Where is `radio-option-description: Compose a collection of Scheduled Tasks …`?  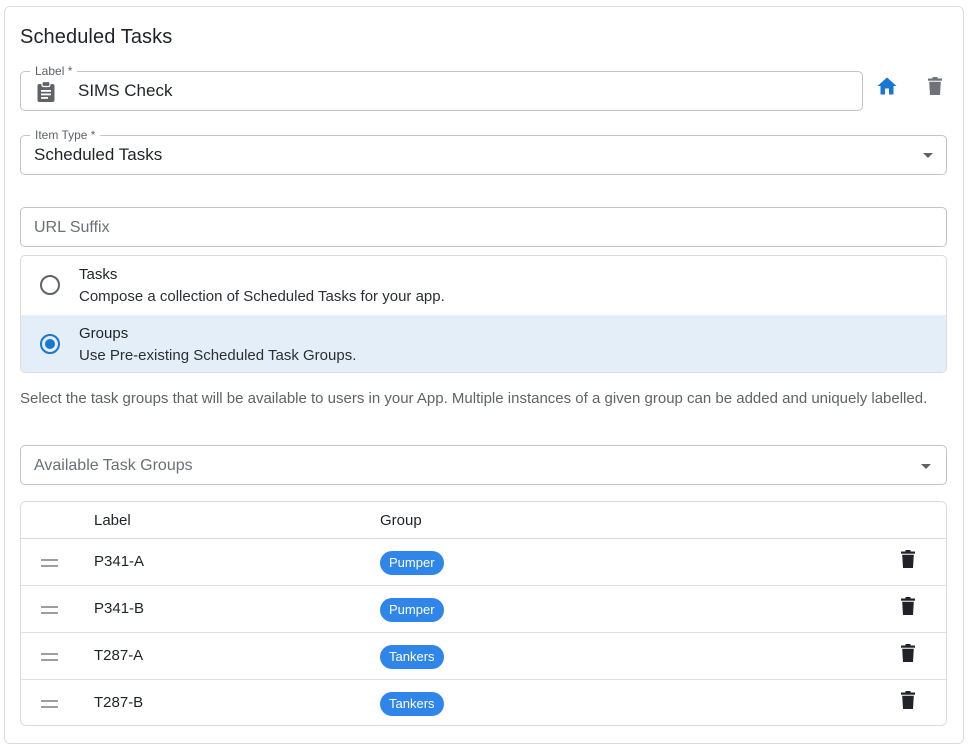 radio-option-description: Compose a collection of Scheduled Tasks … is located at coordinates (262, 296).